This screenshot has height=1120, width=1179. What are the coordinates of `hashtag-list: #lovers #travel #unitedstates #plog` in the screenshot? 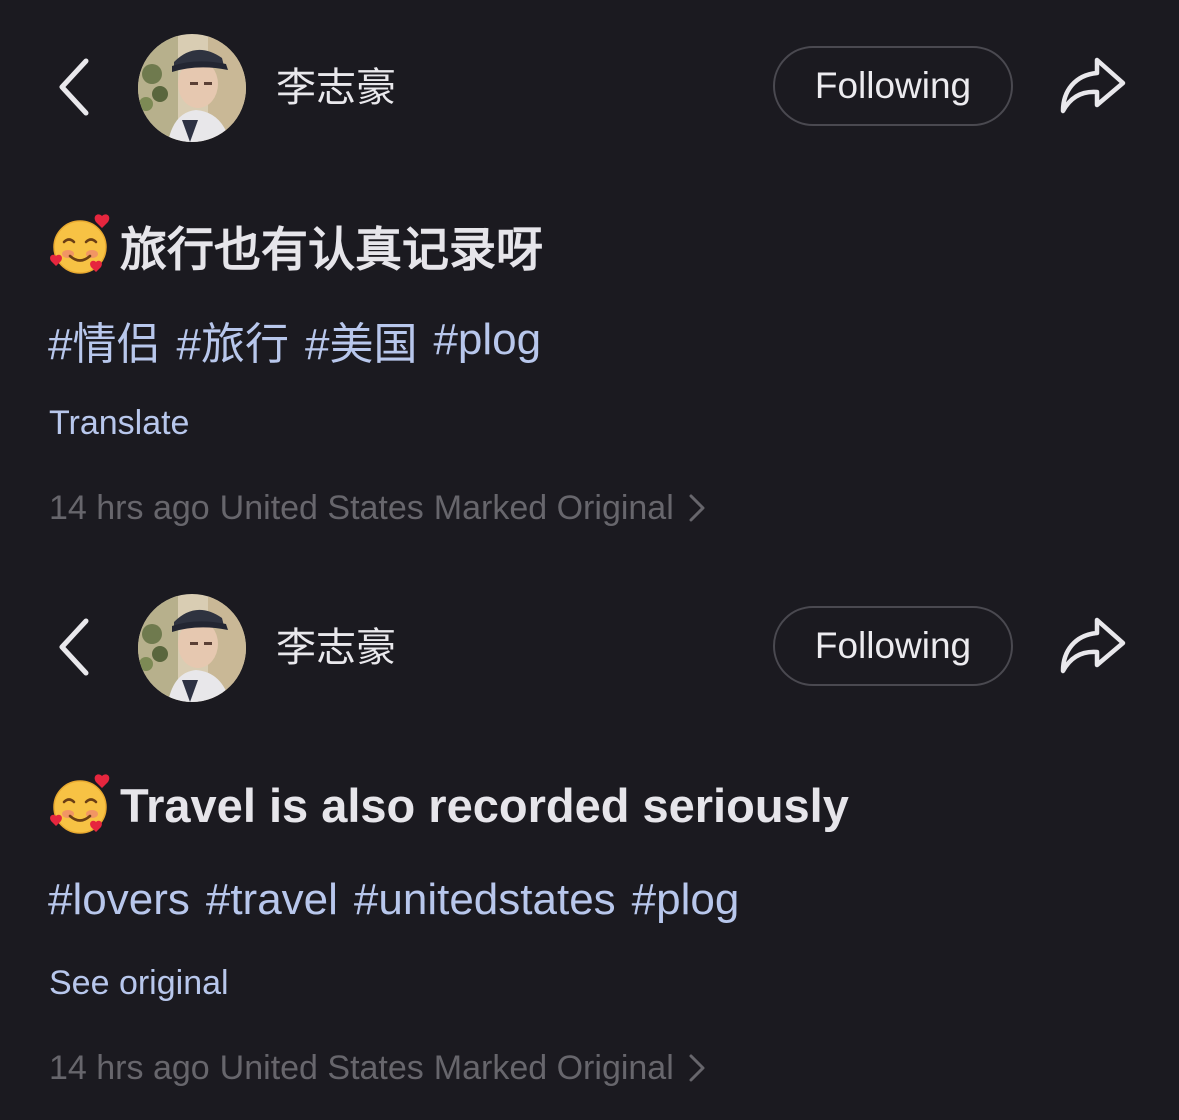 It's located at (393, 900).